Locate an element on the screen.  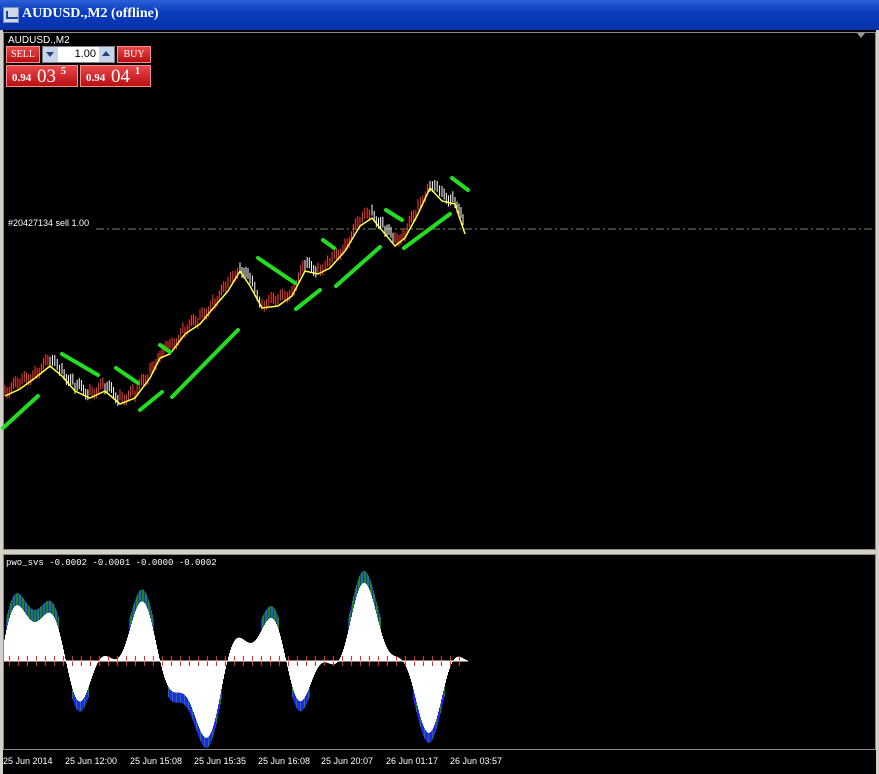
sell-price-button: 0.94 03 5 is located at coordinates (42, 76).